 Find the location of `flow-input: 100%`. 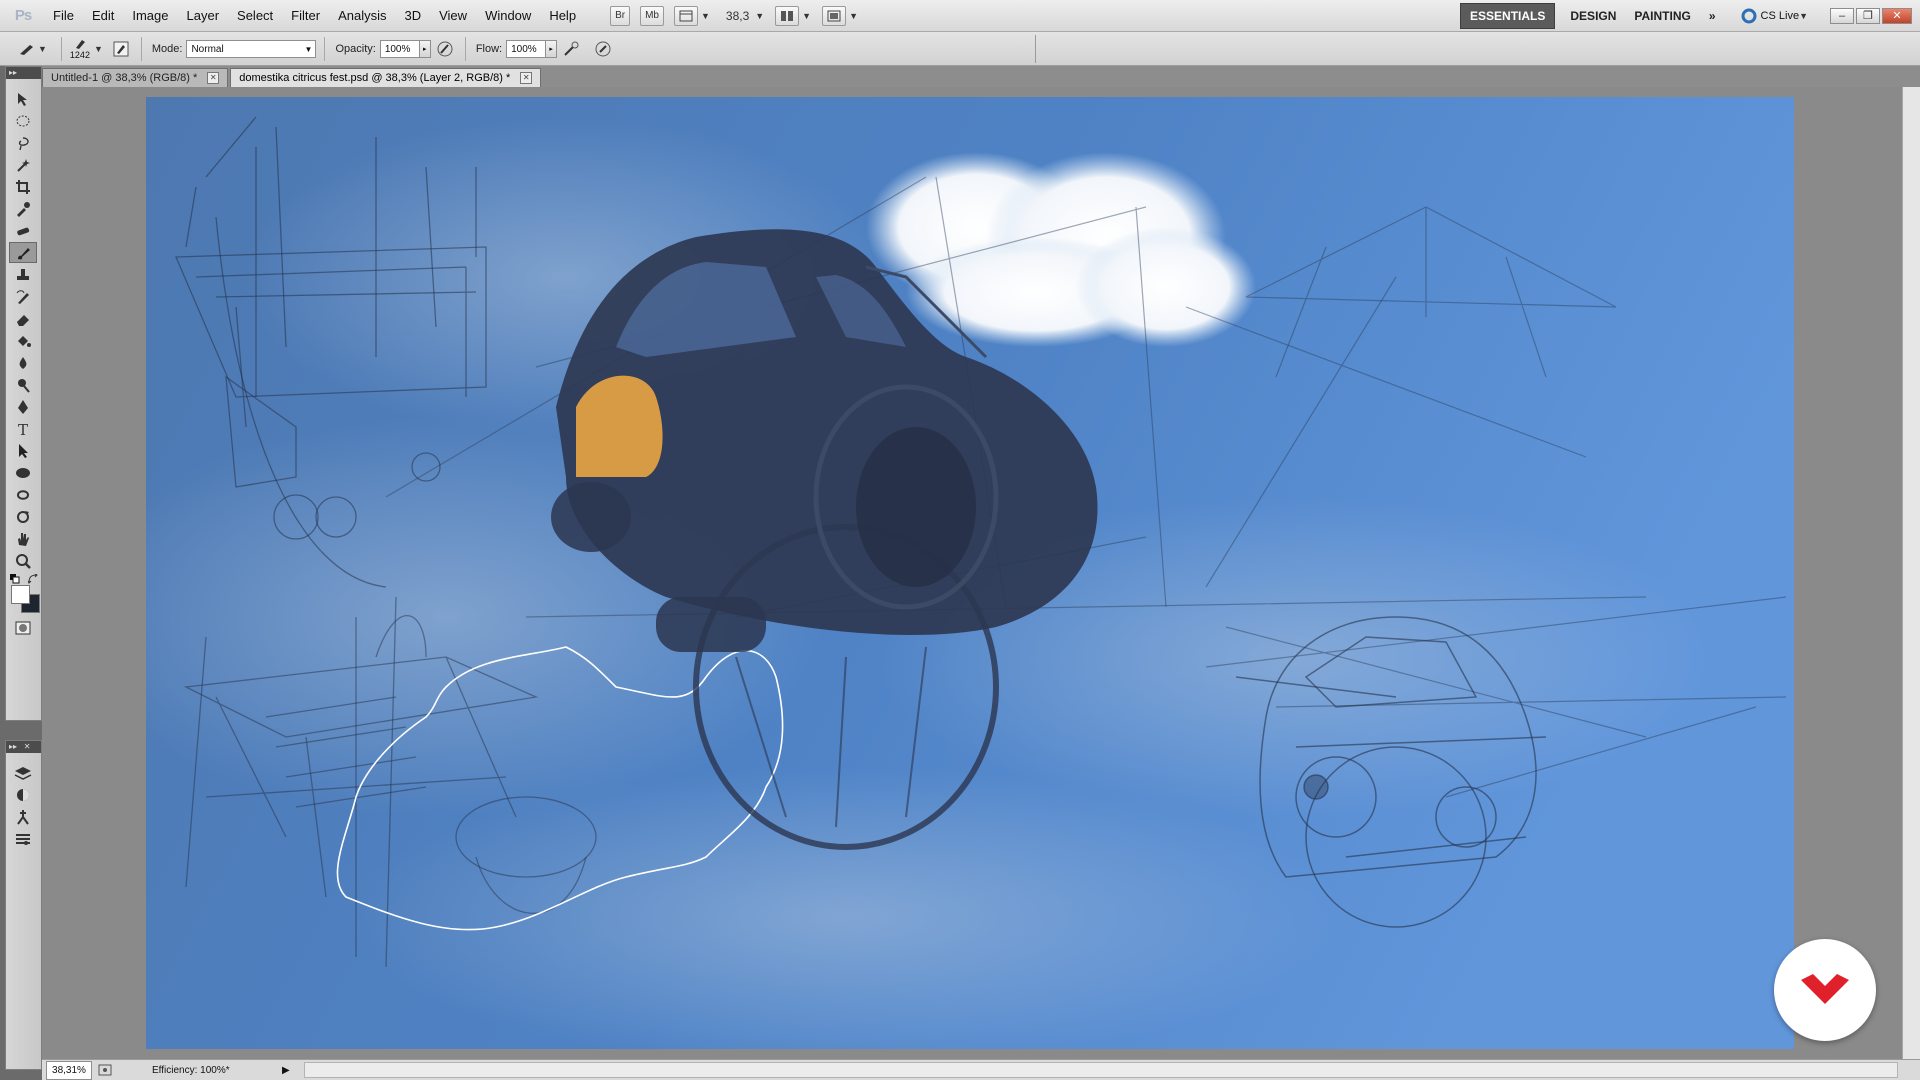

flow-input: 100% is located at coordinates (526, 48).